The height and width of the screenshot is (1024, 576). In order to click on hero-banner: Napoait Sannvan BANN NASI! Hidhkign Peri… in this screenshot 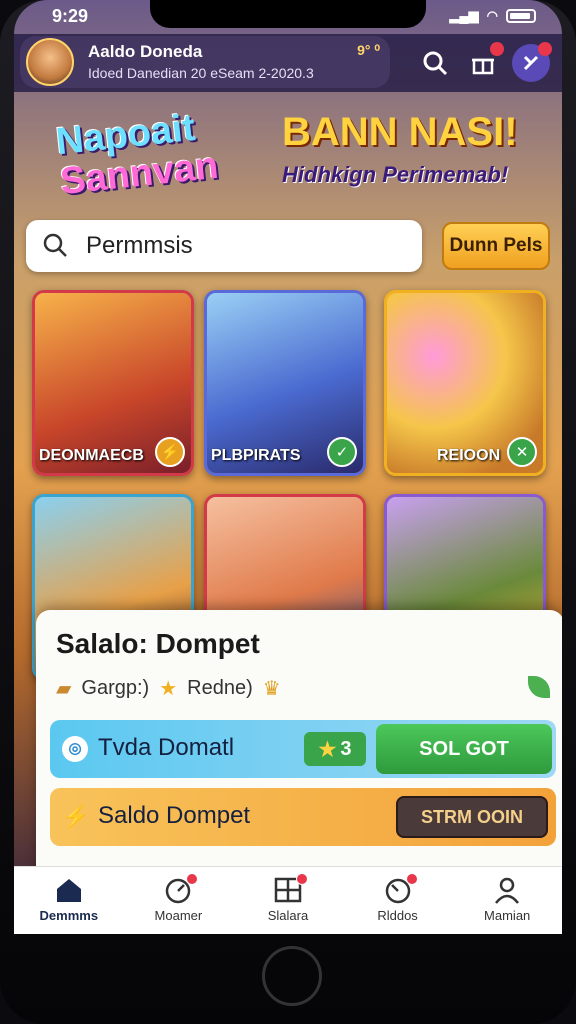, I will do `click(288, 157)`.